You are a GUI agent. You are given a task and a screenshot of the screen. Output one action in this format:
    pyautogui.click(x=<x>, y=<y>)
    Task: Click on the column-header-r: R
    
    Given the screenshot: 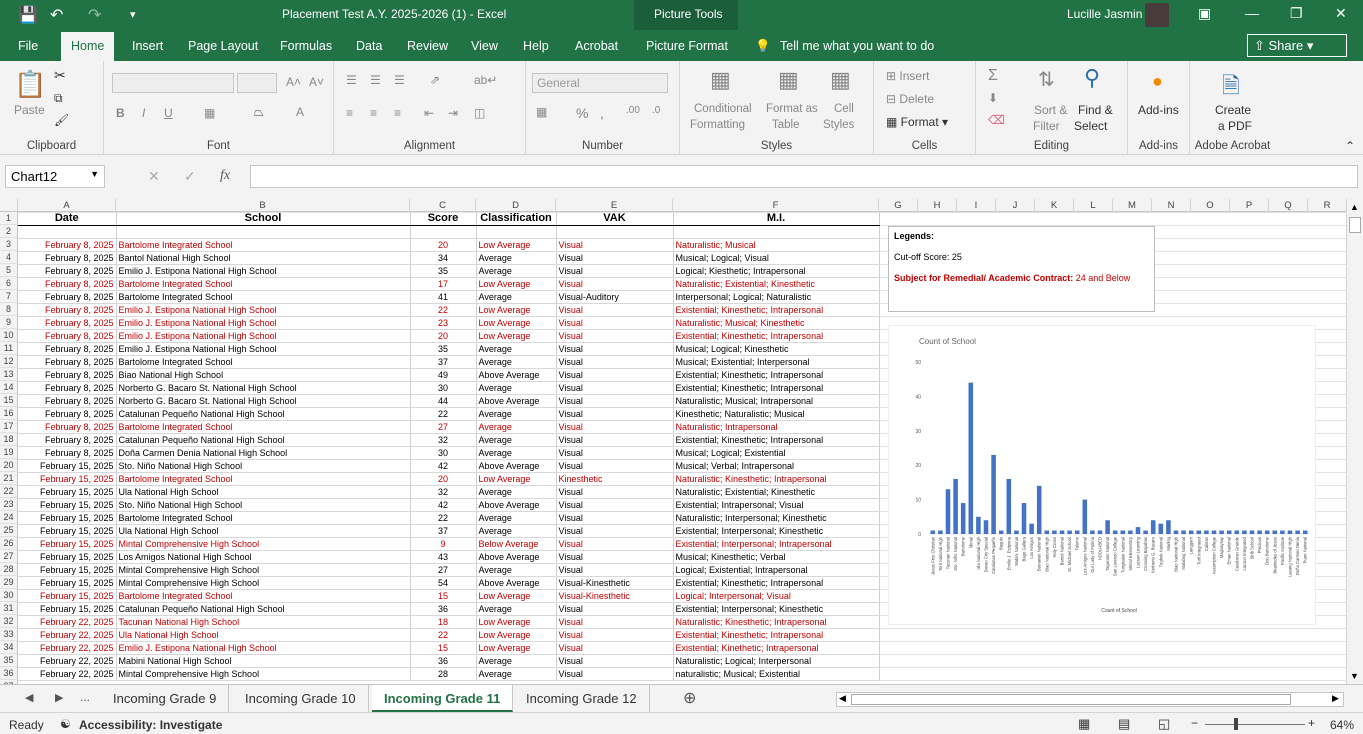 What is the action you would take?
    pyautogui.click(x=1327, y=205)
    